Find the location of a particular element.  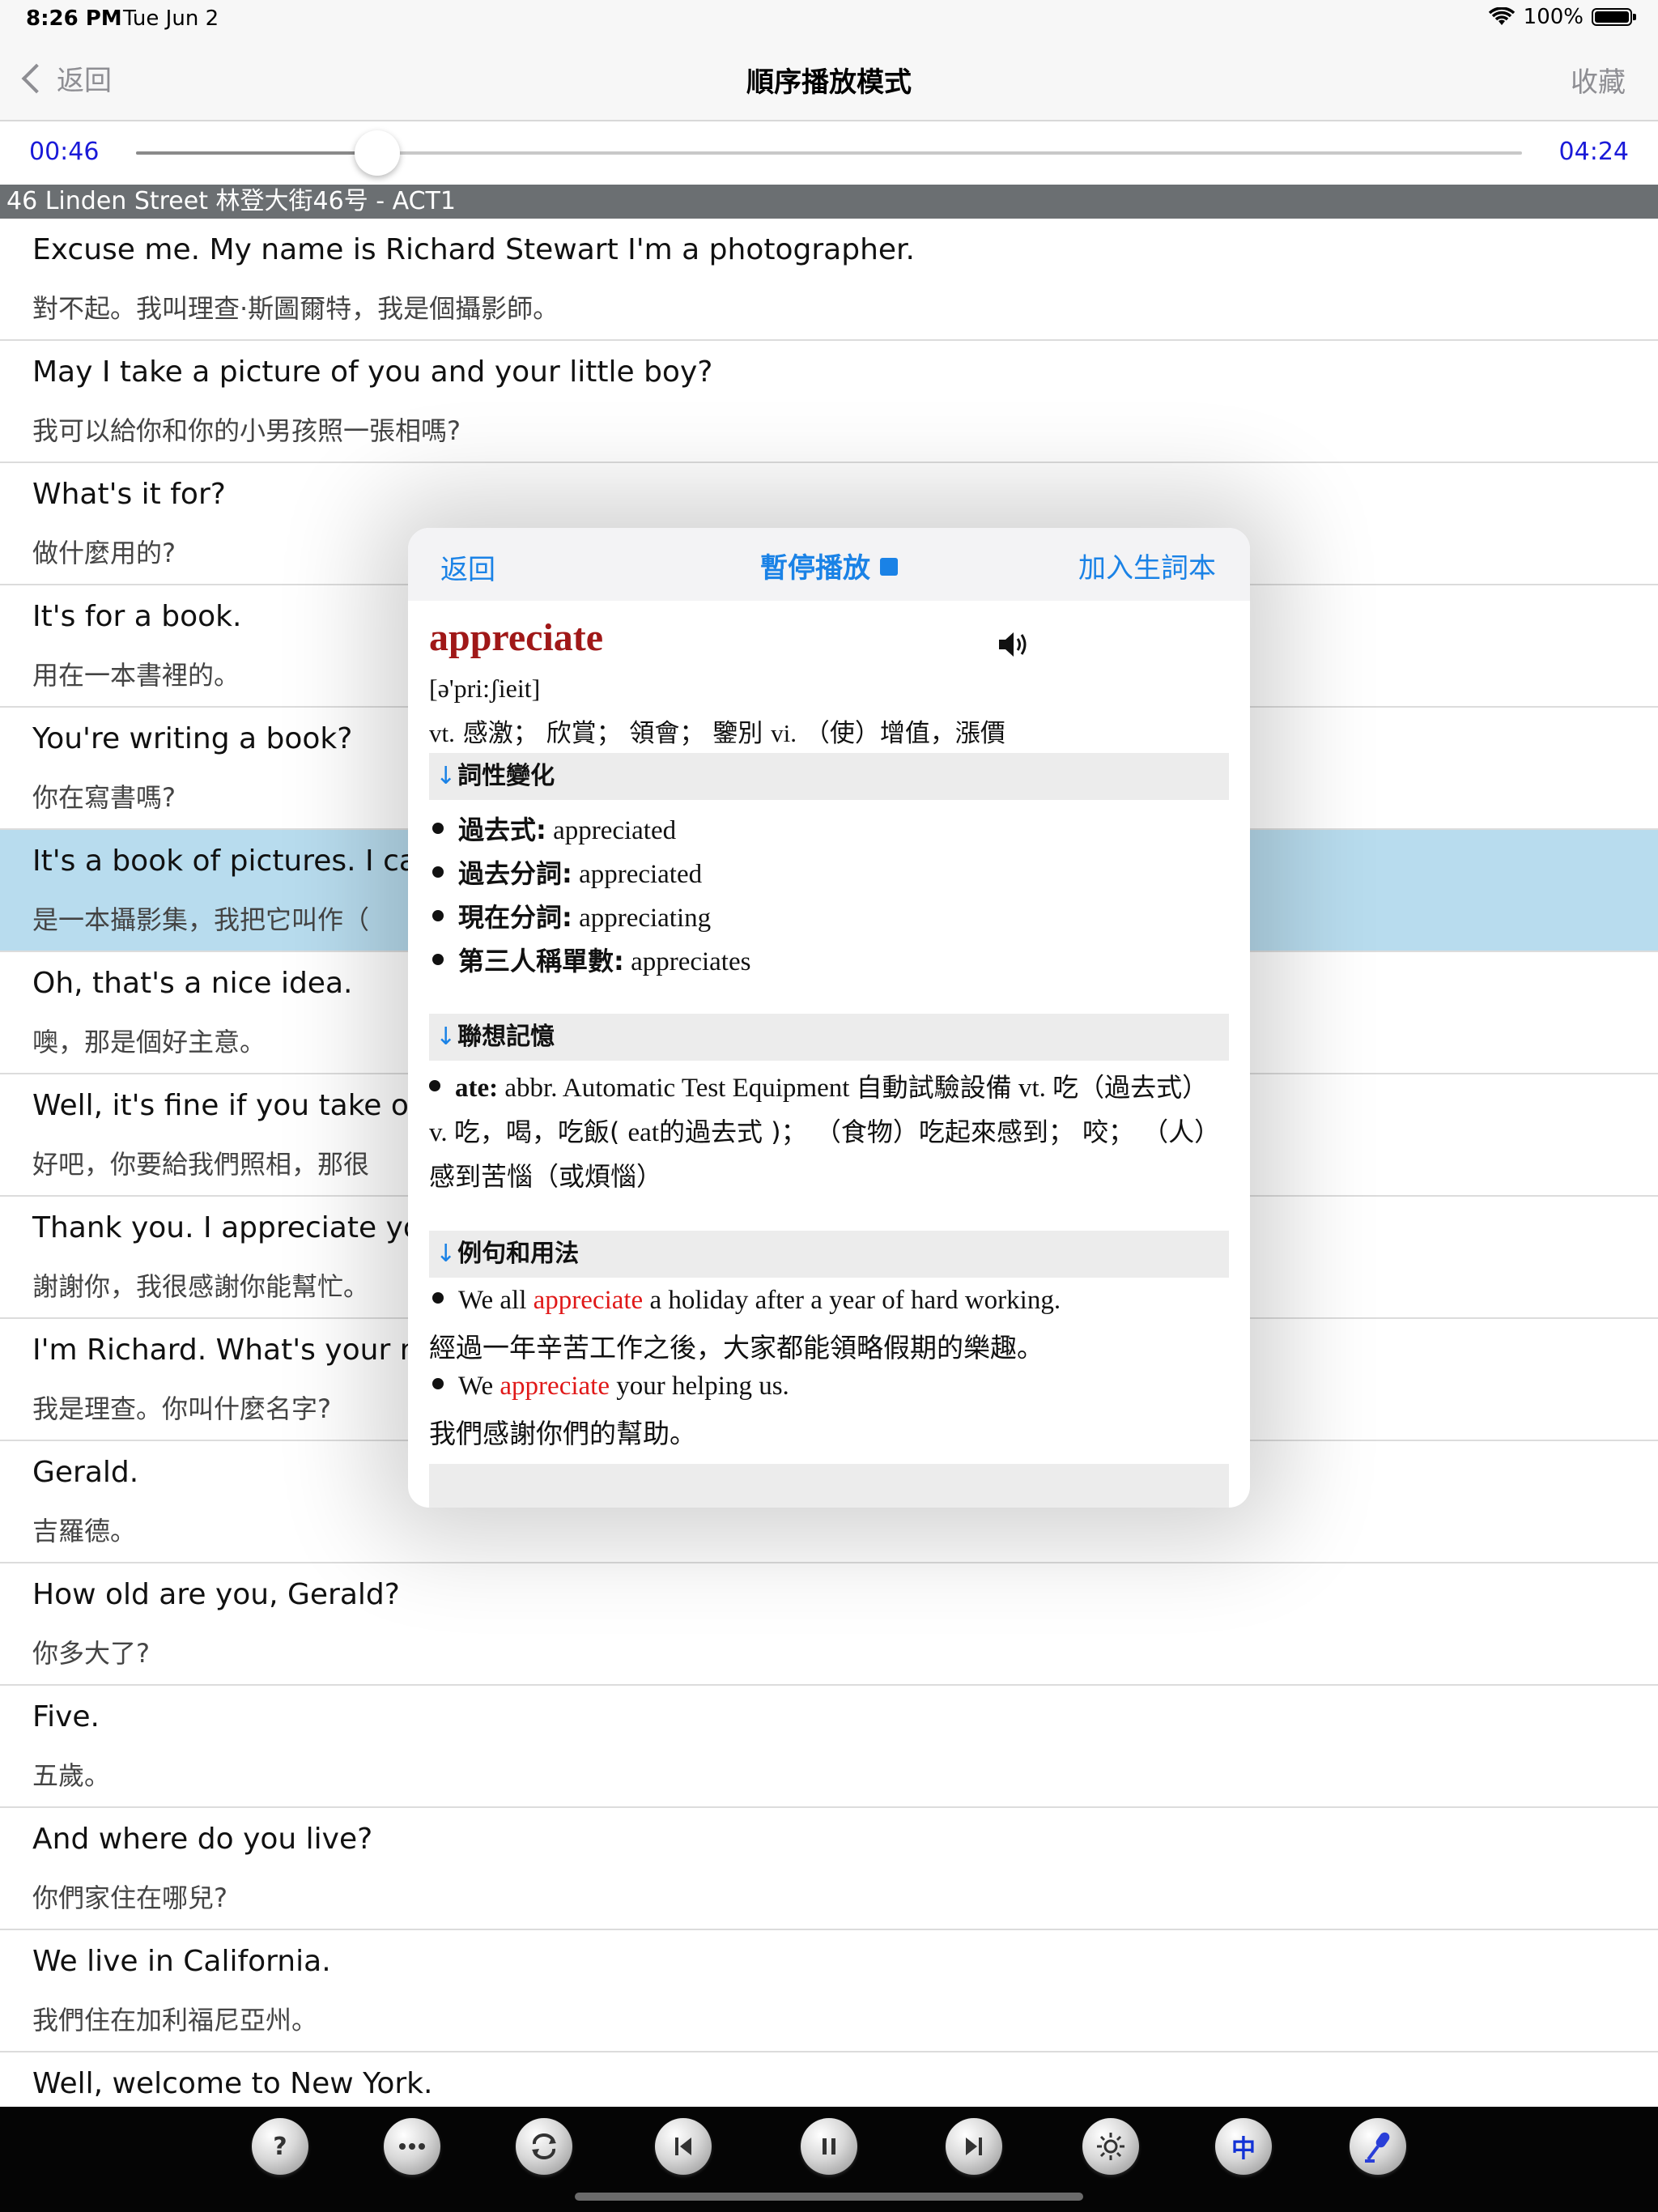

sentence-chinese: 你在寫書嗎? is located at coordinates (104, 798).